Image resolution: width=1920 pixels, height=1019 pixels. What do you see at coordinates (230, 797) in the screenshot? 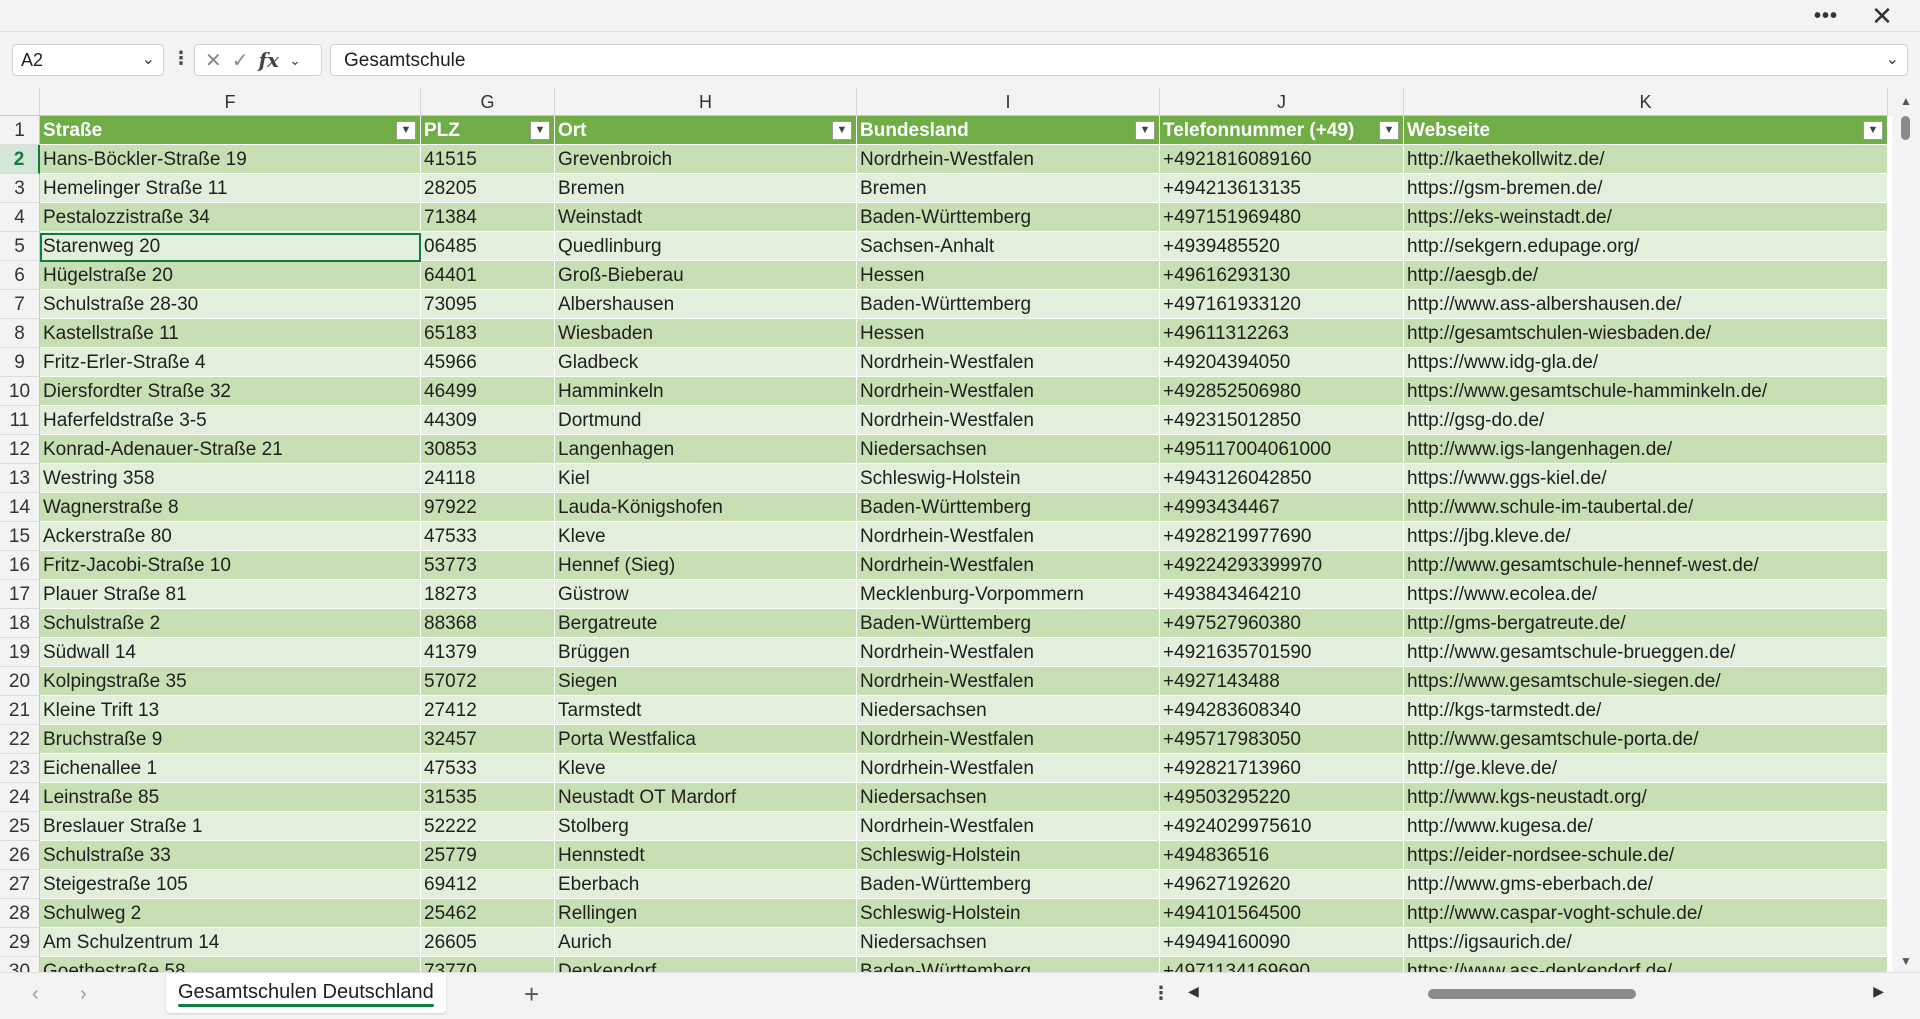
I see `table-cell: Leinstraße 85` at bounding box center [230, 797].